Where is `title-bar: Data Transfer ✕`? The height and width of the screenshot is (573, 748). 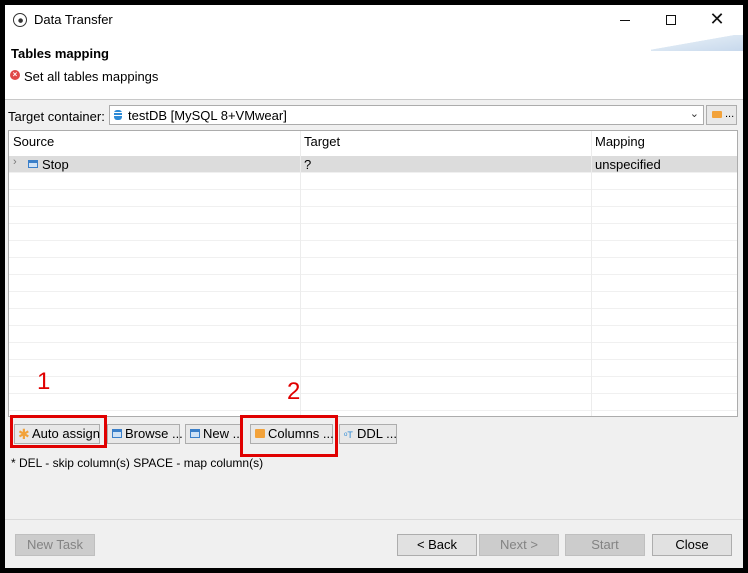 title-bar: Data Transfer ✕ is located at coordinates (374, 20).